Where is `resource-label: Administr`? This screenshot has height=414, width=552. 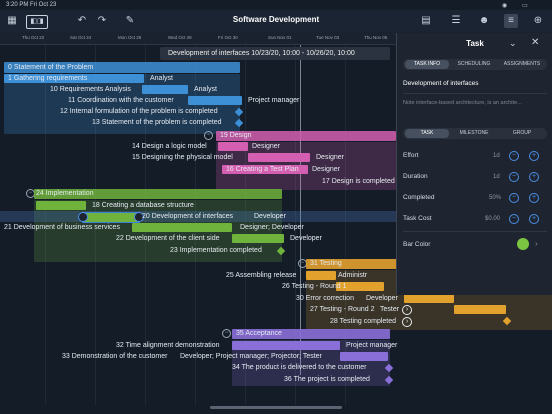 resource-label: Administr is located at coordinates (353, 275).